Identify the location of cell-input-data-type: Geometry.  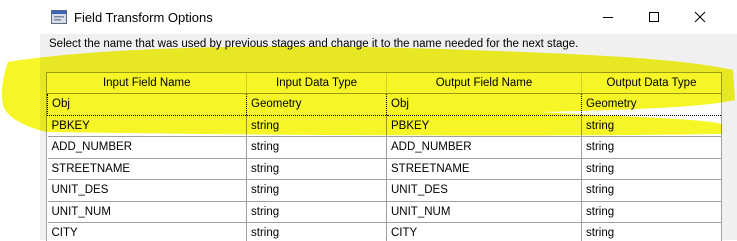
(317, 105).